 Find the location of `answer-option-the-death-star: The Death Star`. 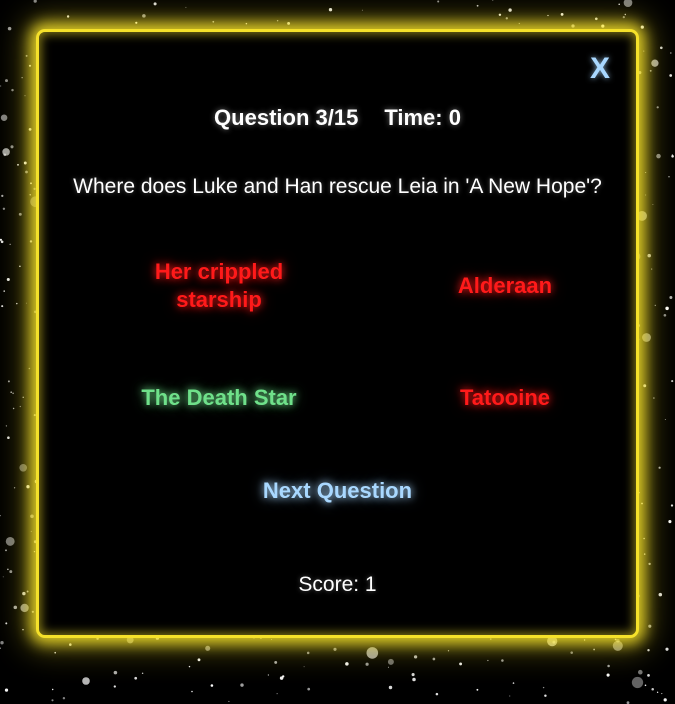

answer-option-the-death-star: The Death Star is located at coordinates (219, 398).